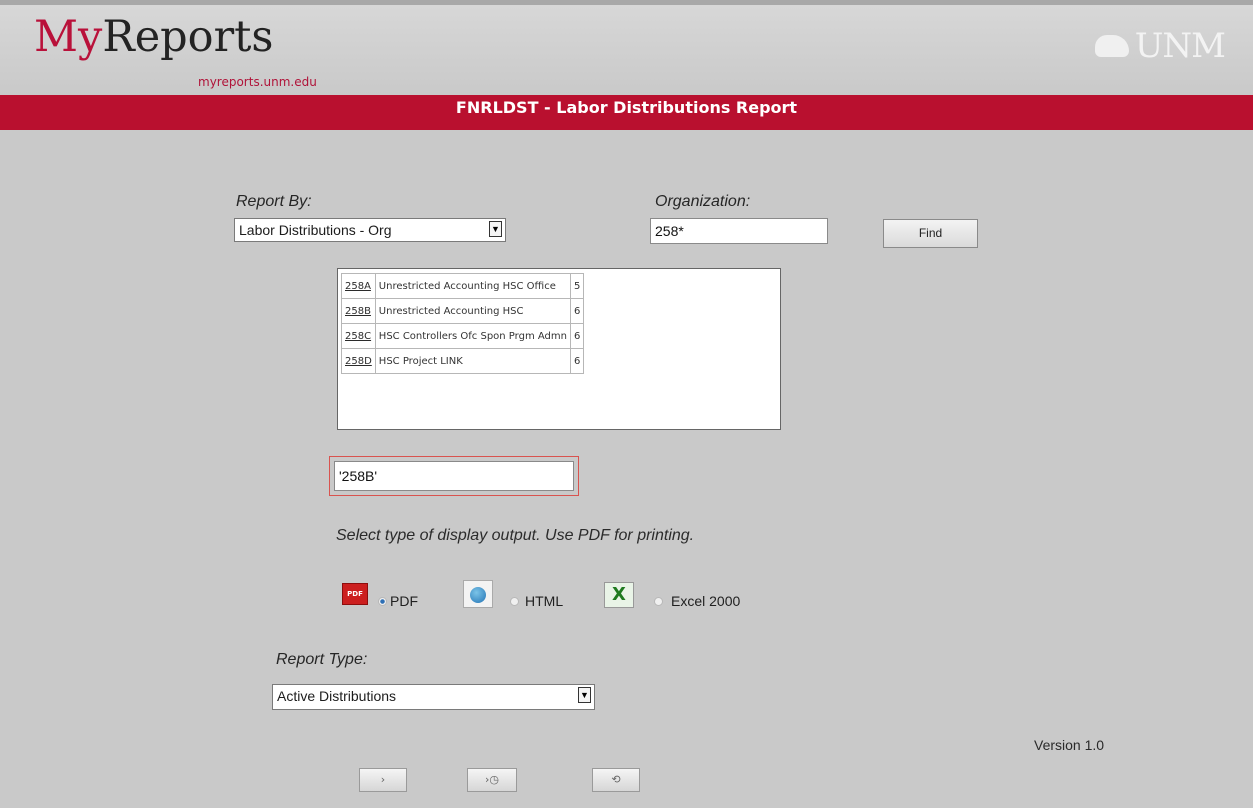  I want to click on html-radio, so click(514, 601).